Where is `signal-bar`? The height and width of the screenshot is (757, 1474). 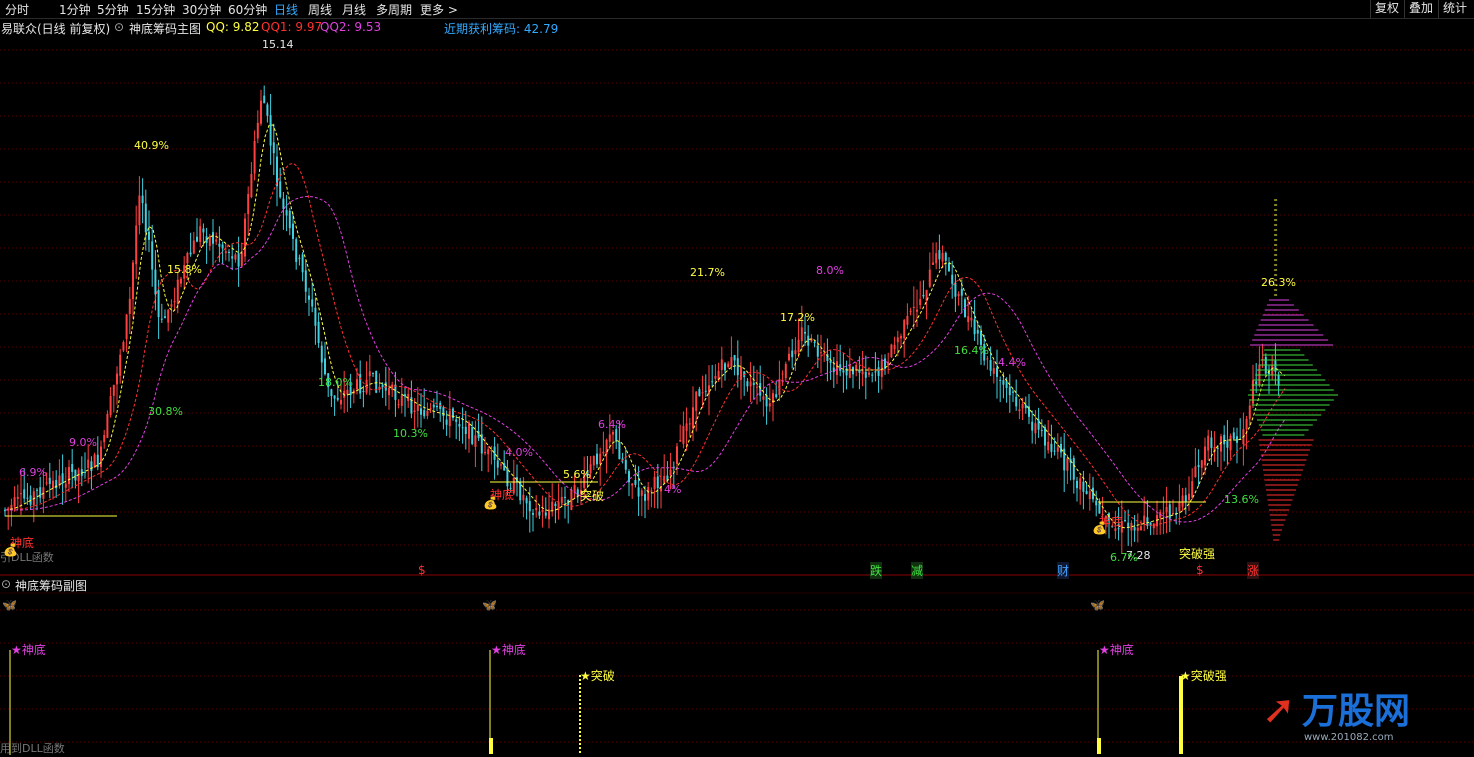 signal-bar is located at coordinates (491, 746).